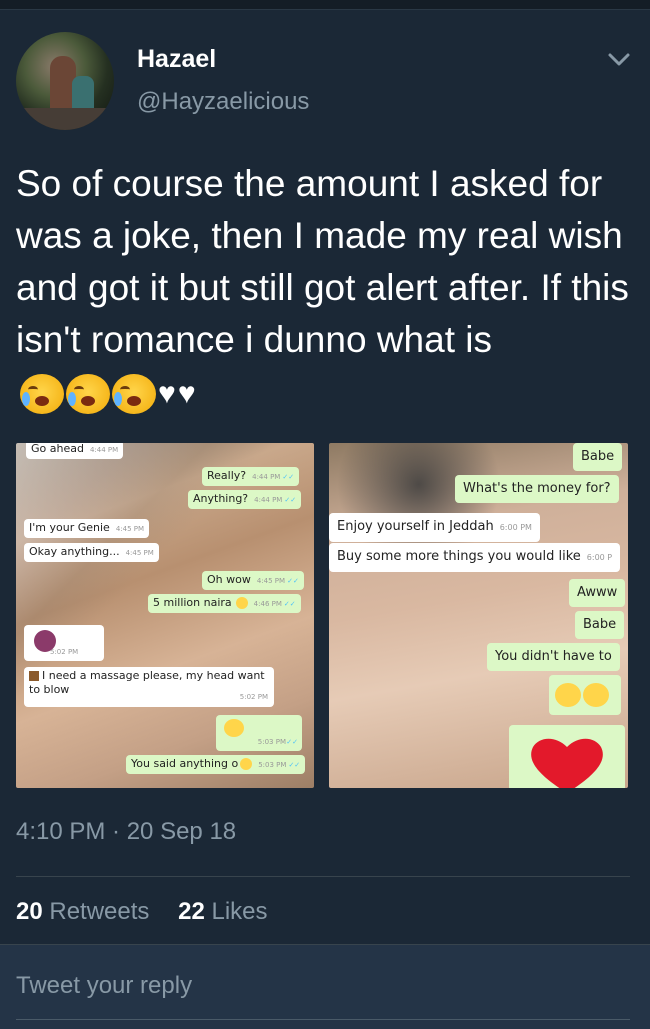 The image size is (650, 1029). What do you see at coordinates (104, 986) in the screenshot?
I see `reply-input: Tweet your reply` at bounding box center [104, 986].